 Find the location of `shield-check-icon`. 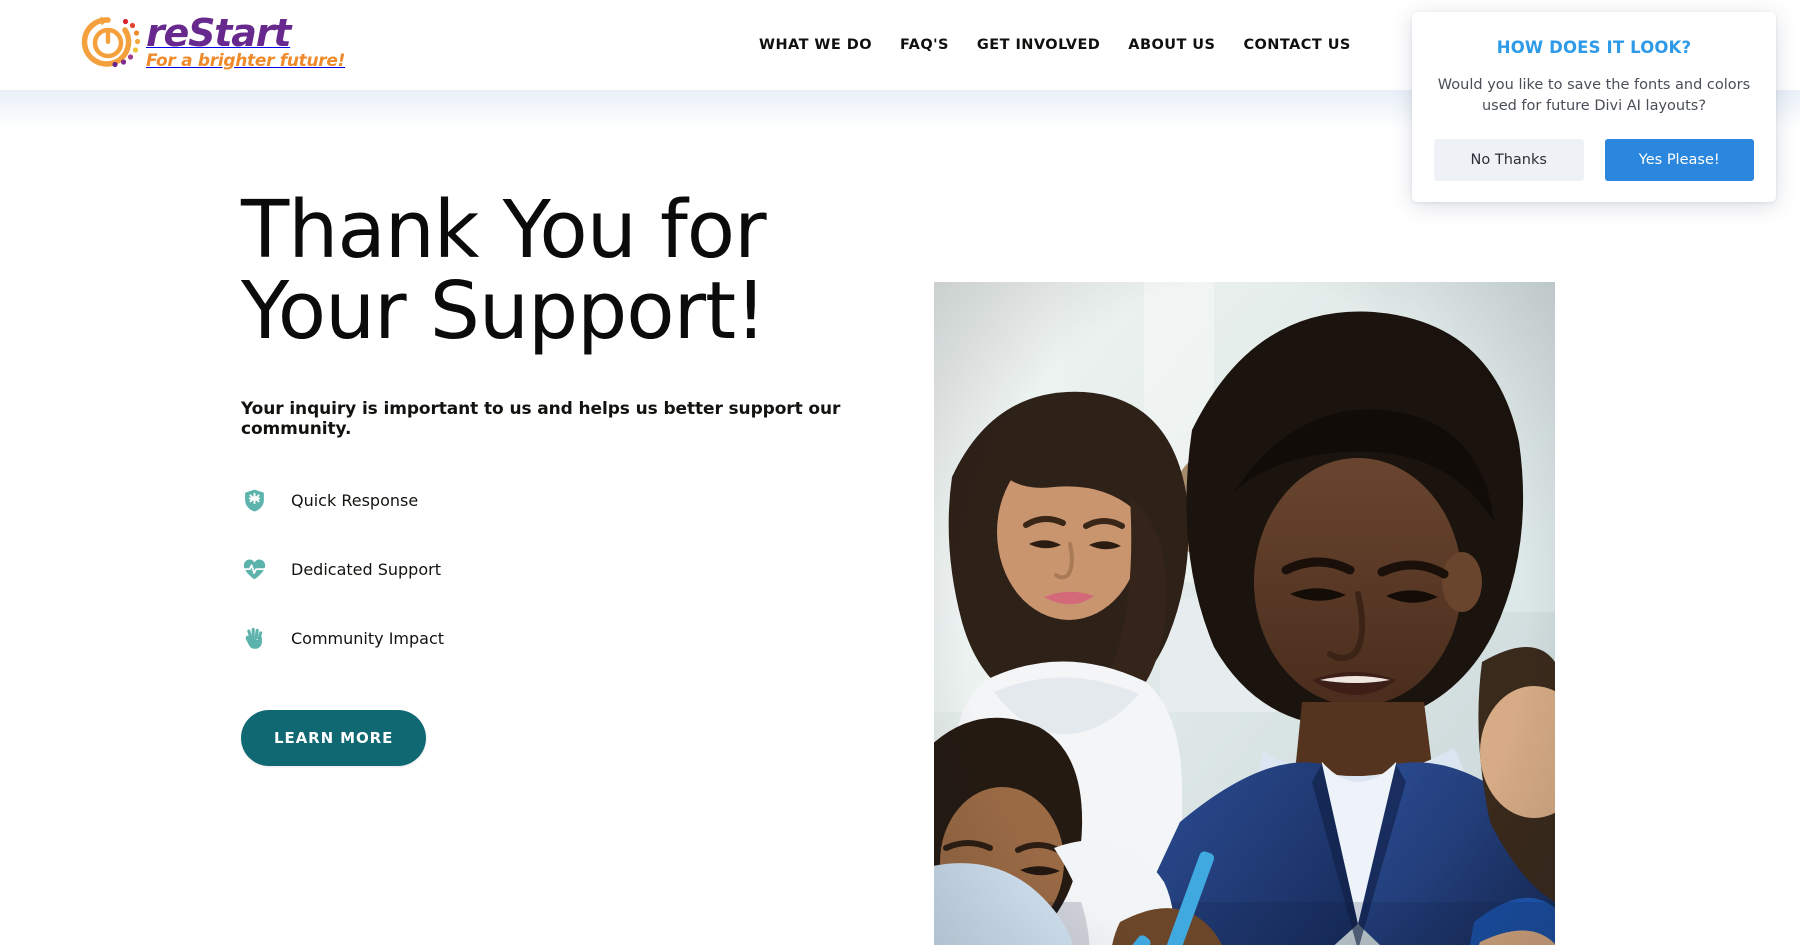

shield-check-icon is located at coordinates (254, 500).